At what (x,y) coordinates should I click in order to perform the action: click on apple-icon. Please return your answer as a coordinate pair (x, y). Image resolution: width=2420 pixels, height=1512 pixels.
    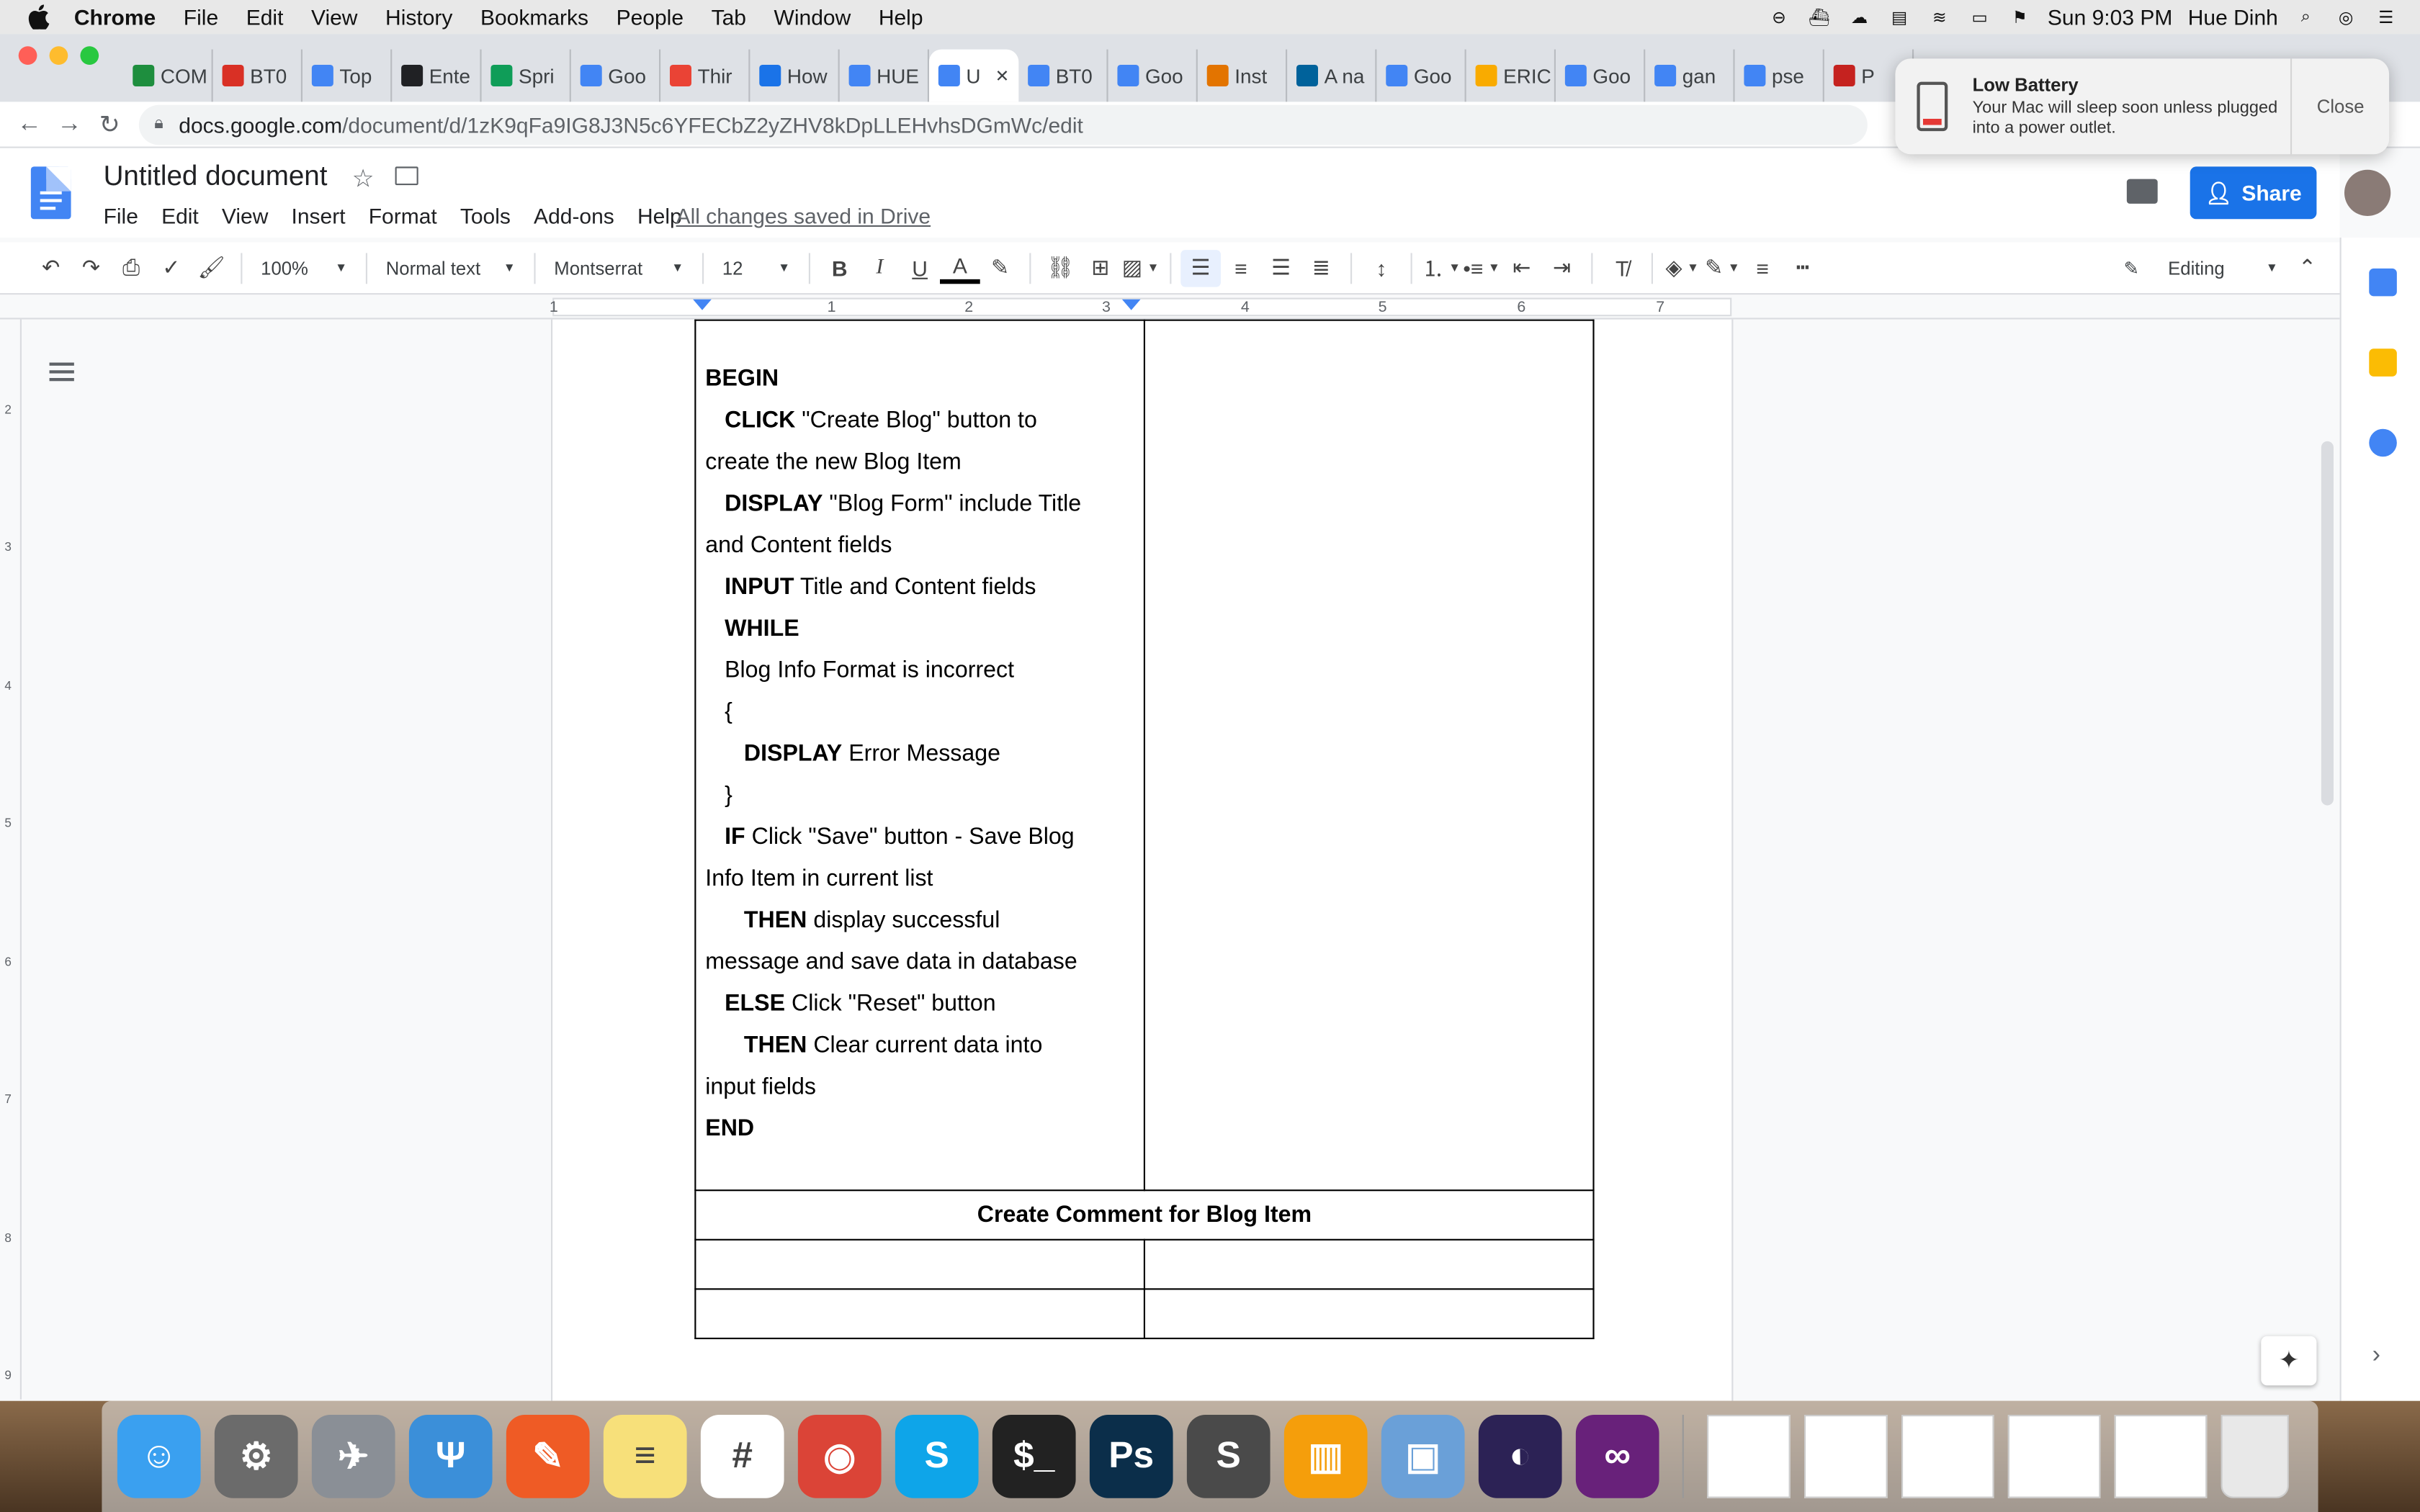
    Looking at the image, I should click on (40, 17).